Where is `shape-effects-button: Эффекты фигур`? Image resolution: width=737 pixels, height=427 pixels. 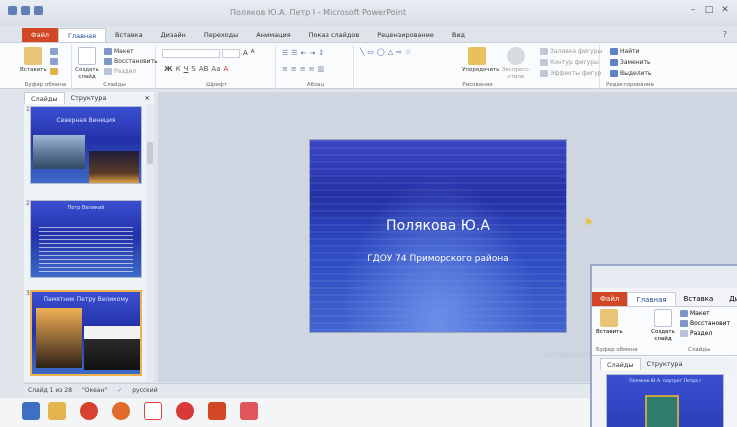
shape-effects-button: Эффекты фигур is located at coordinates (570, 73).